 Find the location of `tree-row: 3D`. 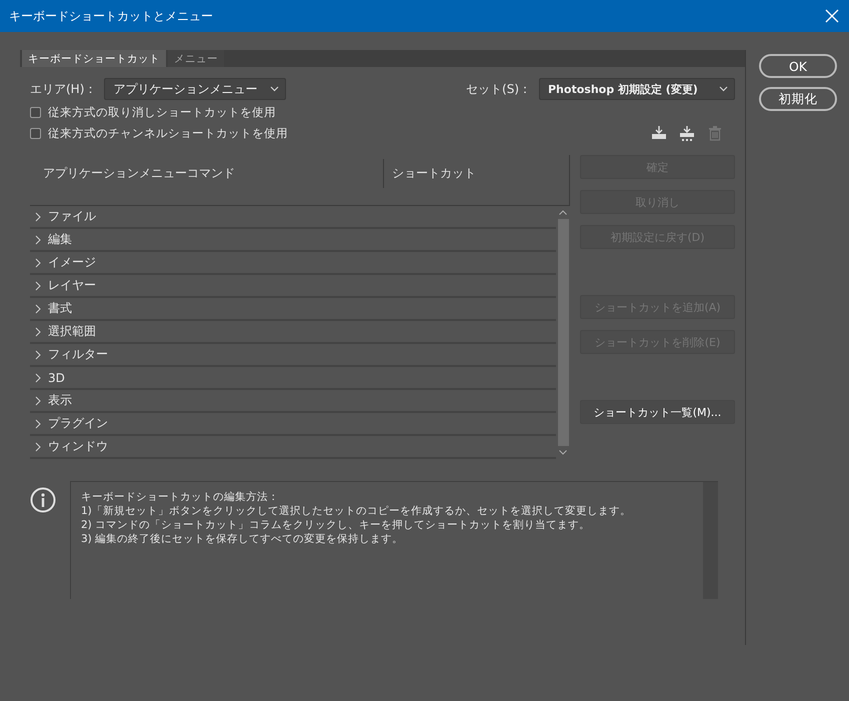

tree-row: 3D is located at coordinates (293, 378).